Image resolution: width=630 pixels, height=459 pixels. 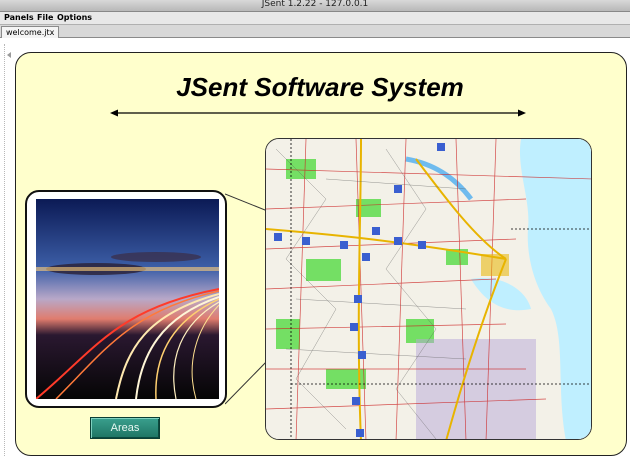 I want to click on night-highway-photo, so click(x=127, y=299).